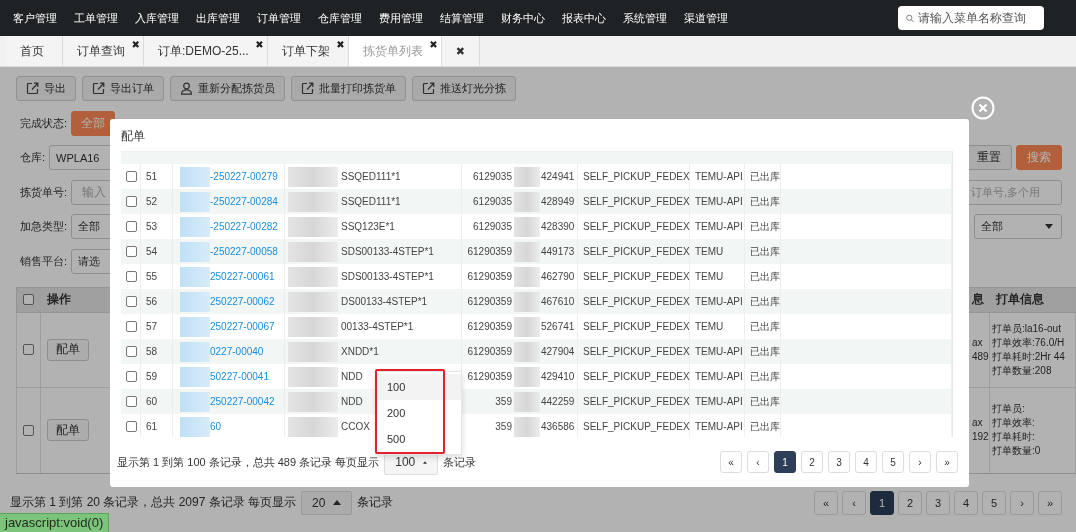  What do you see at coordinates (96, 18) in the screenshot?
I see `menu-item: 工单管理` at bounding box center [96, 18].